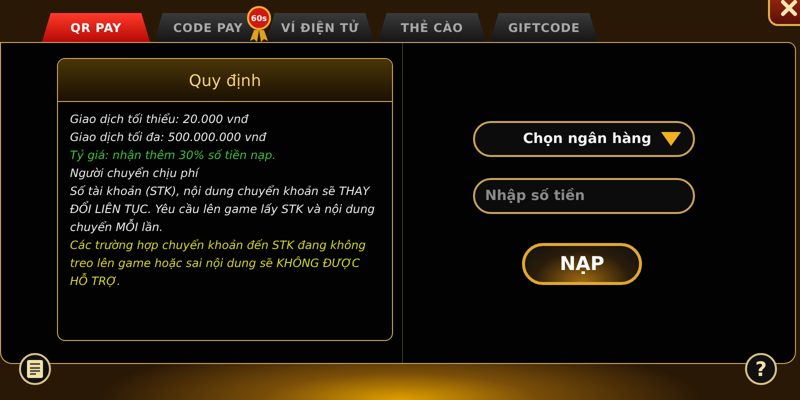 The height and width of the screenshot is (400, 800). I want to click on document-icon, so click(35, 369).